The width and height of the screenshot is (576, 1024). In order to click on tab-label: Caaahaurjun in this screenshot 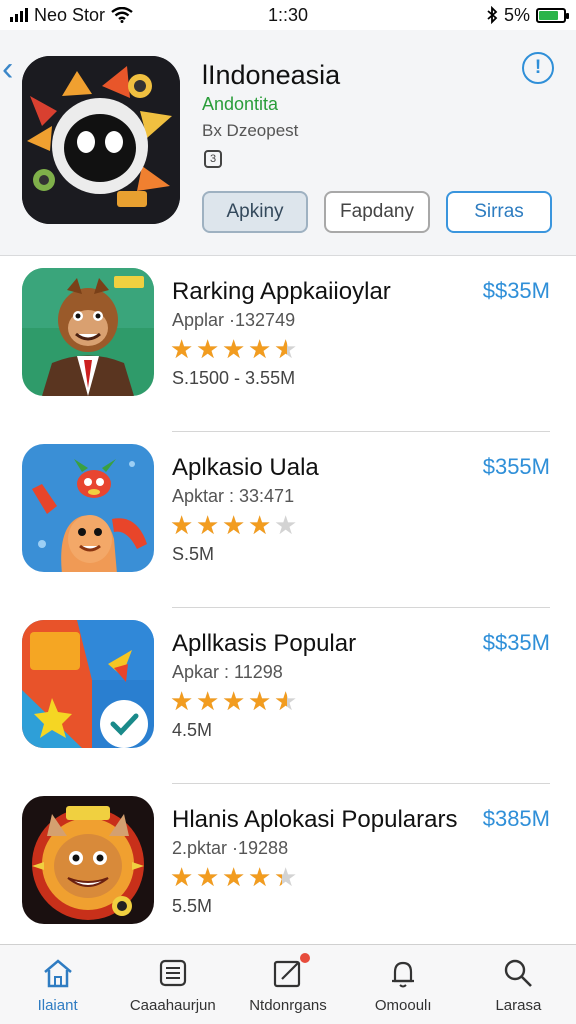, I will do `click(172, 1005)`.